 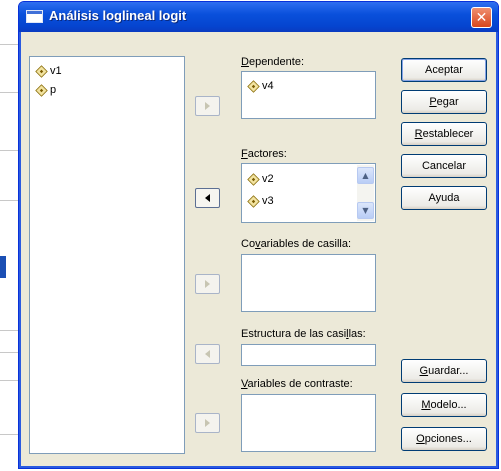 What do you see at coordinates (365, 175) in the screenshot?
I see `scroll-up-button: ▲` at bounding box center [365, 175].